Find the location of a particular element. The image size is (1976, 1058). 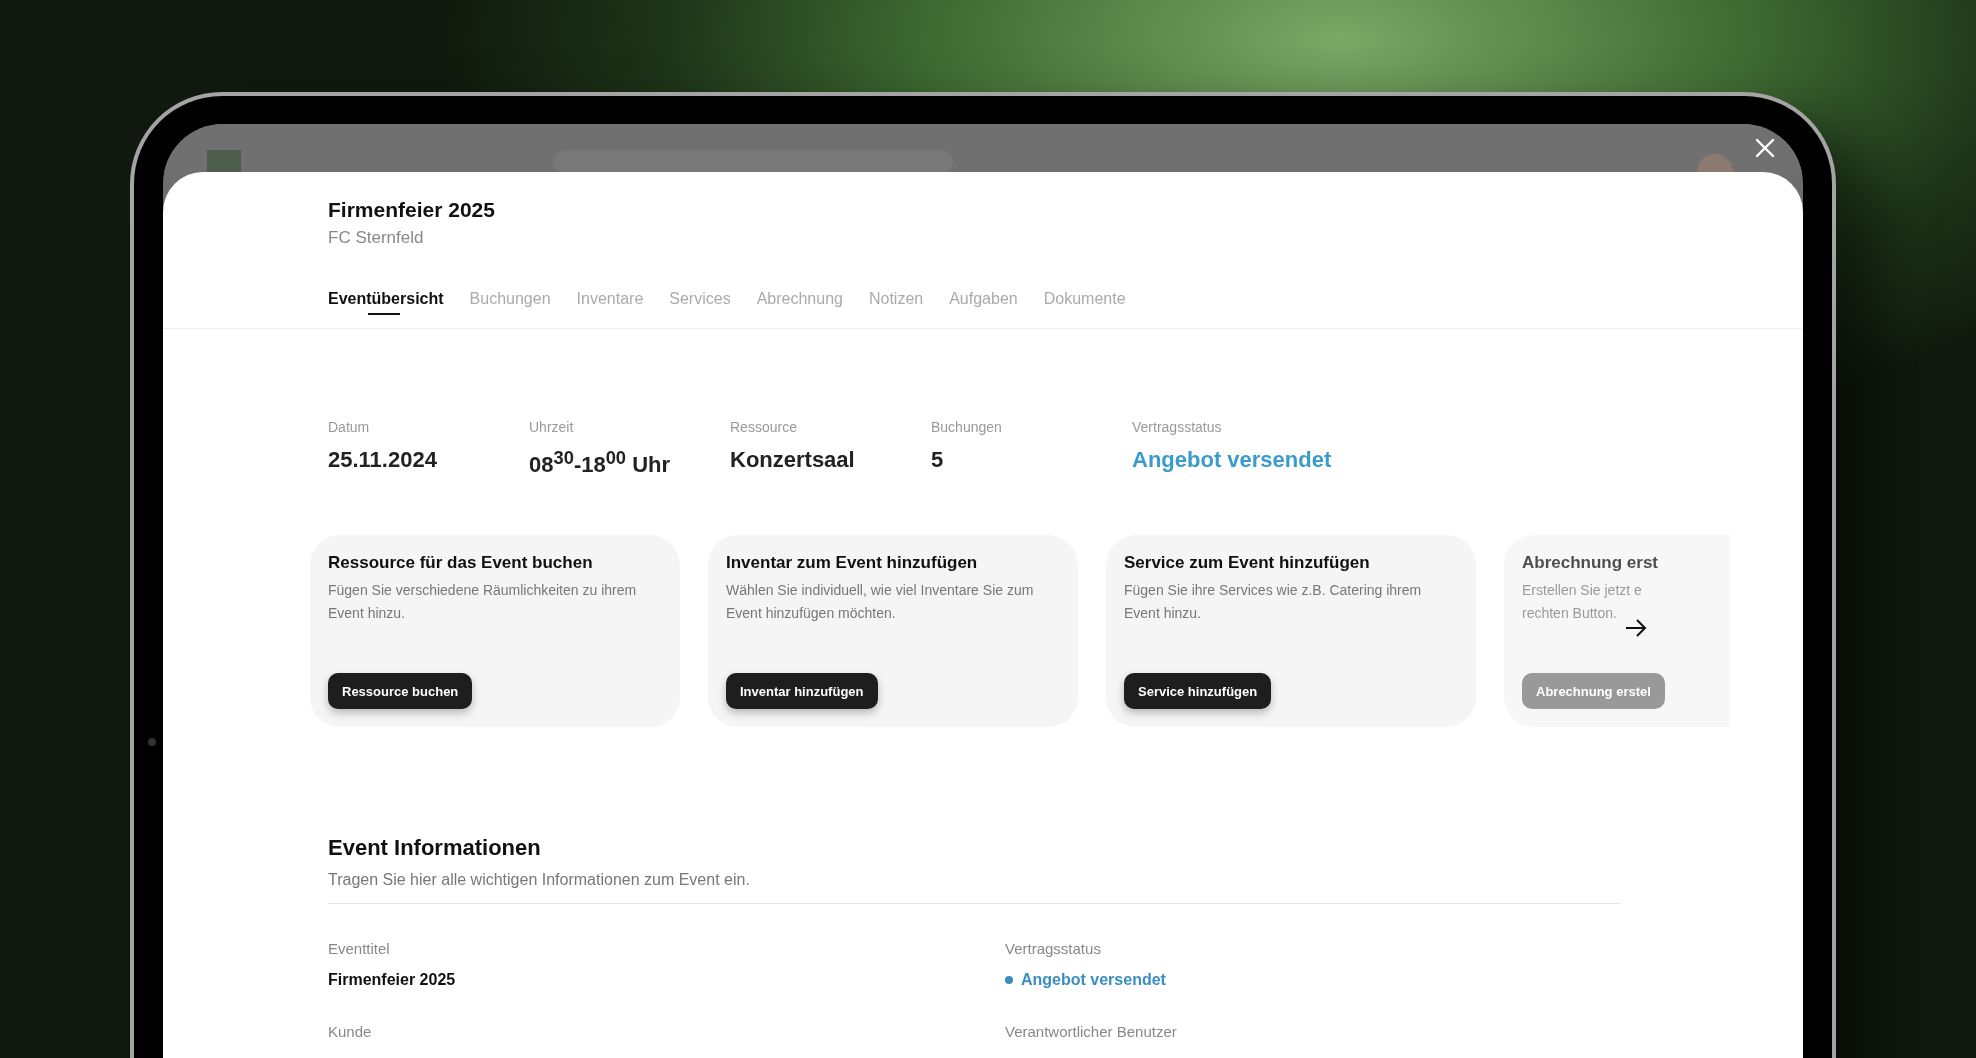

tab: Abrechnung is located at coordinates (799, 309).